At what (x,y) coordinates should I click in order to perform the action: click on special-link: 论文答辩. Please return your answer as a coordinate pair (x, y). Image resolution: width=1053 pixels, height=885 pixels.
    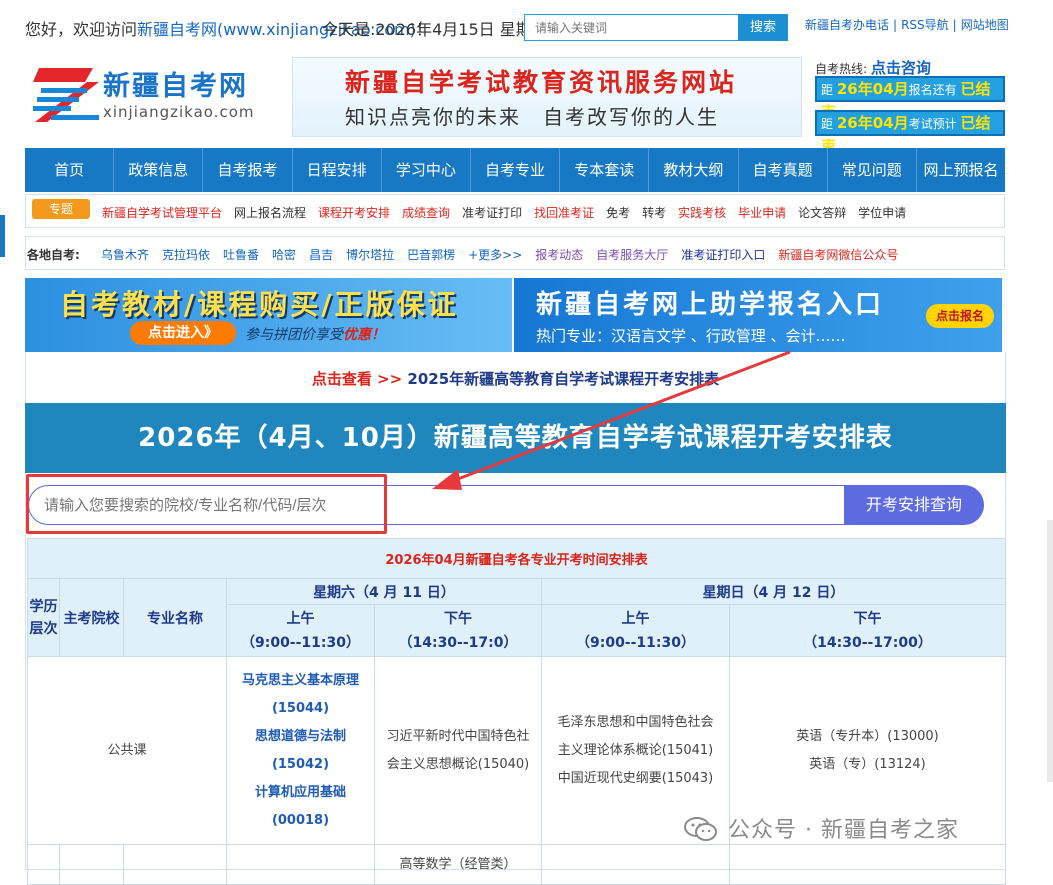
    Looking at the image, I should click on (822, 213).